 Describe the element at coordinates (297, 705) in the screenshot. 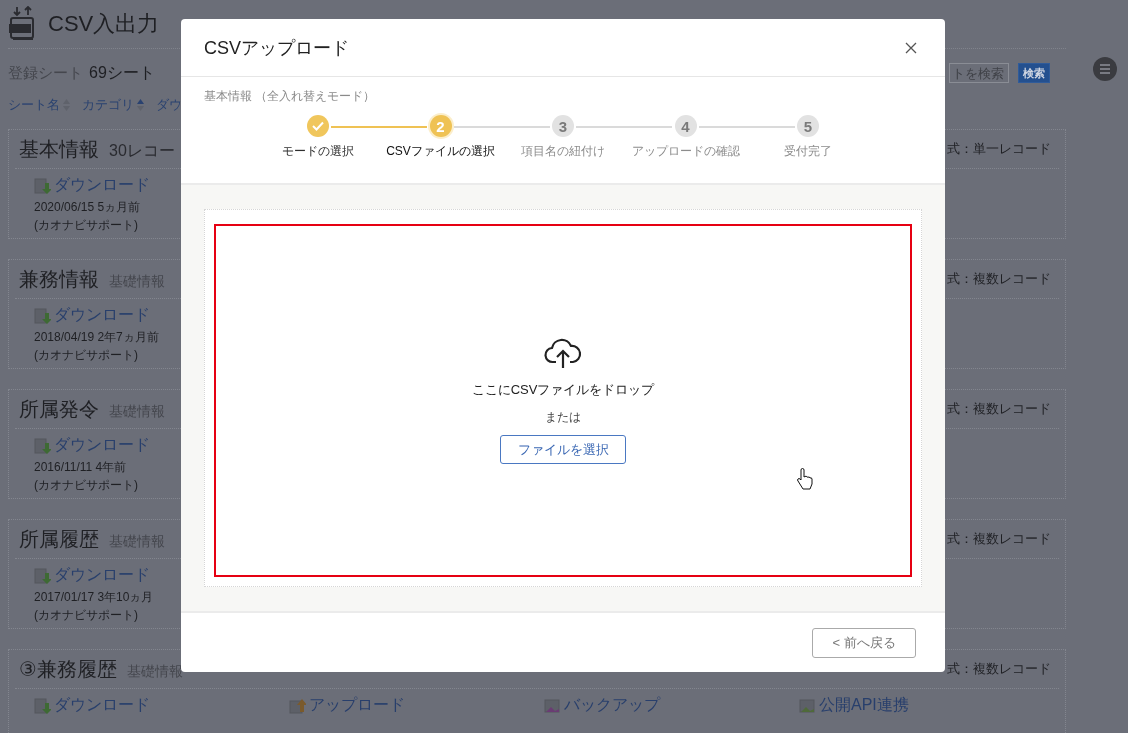

I see `upload-icon` at that location.